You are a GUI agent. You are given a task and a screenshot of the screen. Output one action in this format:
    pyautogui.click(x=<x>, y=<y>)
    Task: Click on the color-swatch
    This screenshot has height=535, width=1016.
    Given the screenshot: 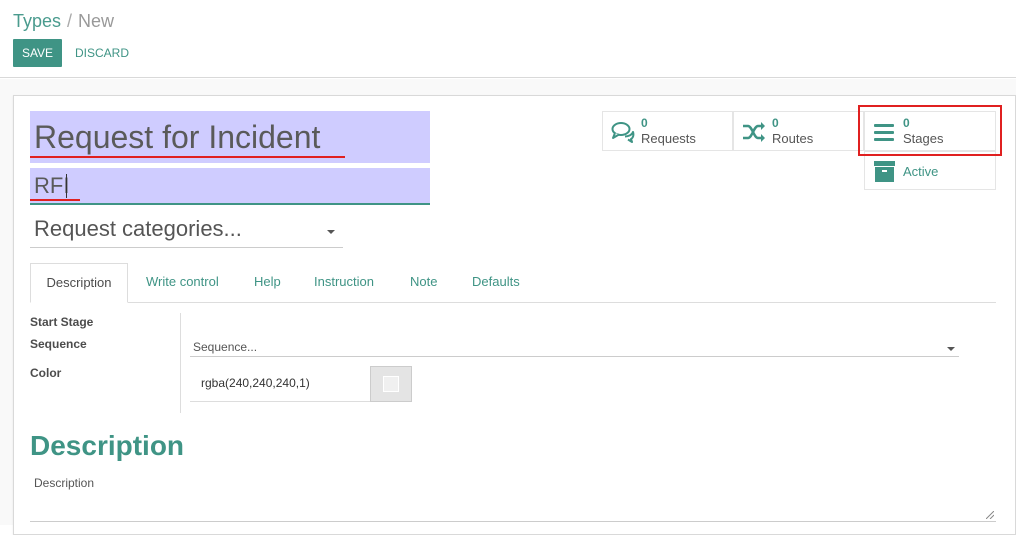 What is the action you would take?
    pyautogui.click(x=391, y=384)
    